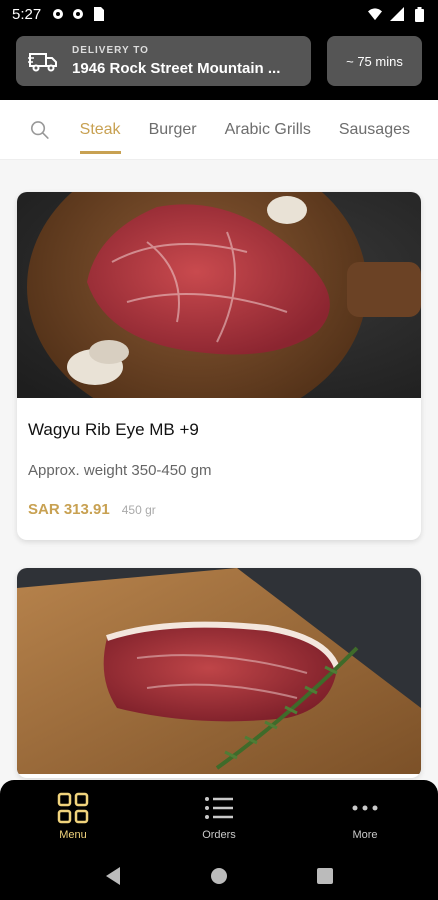 The width and height of the screenshot is (438, 900). What do you see at coordinates (120, 470) in the screenshot?
I see `product-description: Approx. weight 350-450 gm` at bounding box center [120, 470].